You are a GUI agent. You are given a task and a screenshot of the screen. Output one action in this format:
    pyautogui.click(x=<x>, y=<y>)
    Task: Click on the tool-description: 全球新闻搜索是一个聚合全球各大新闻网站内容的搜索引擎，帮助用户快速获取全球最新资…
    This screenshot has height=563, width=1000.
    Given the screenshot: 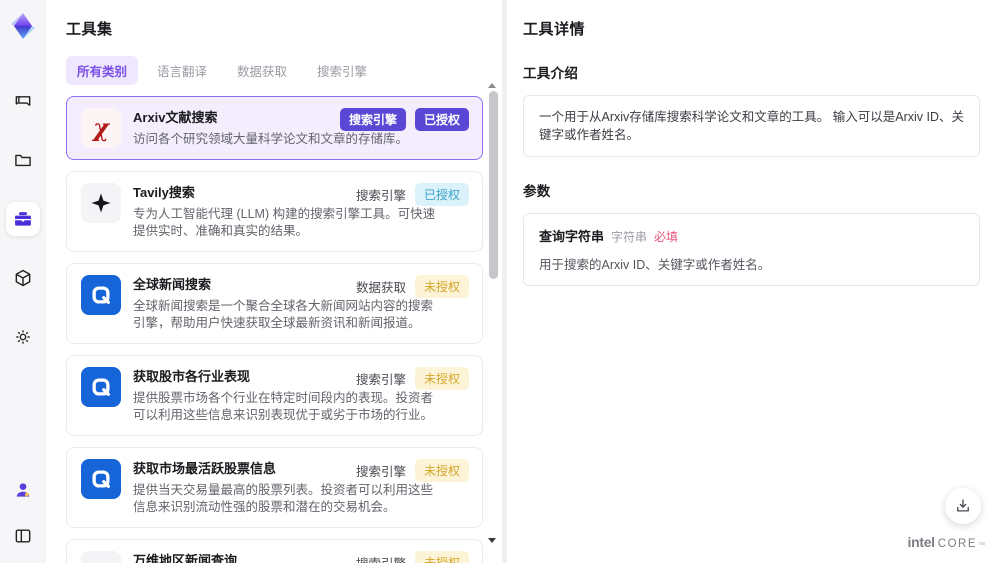 What is the action you would take?
    pyautogui.click(x=283, y=314)
    